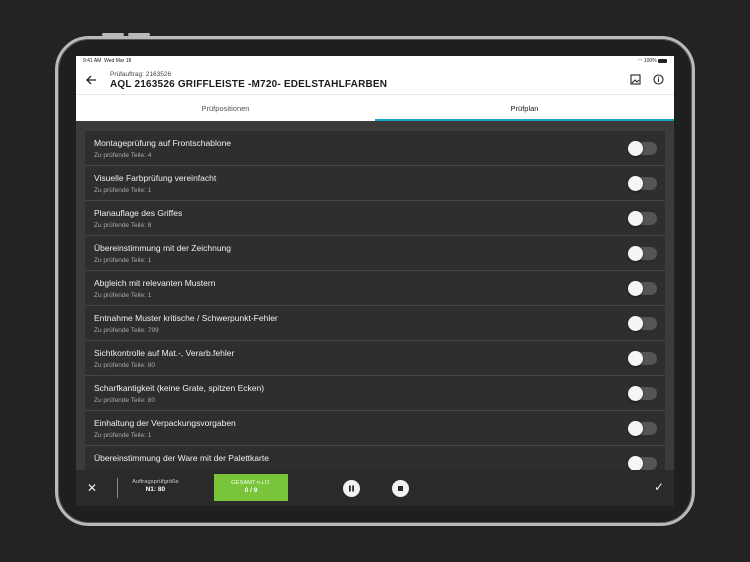 This screenshot has width=750, height=562. I want to click on stop-button, so click(400, 488).